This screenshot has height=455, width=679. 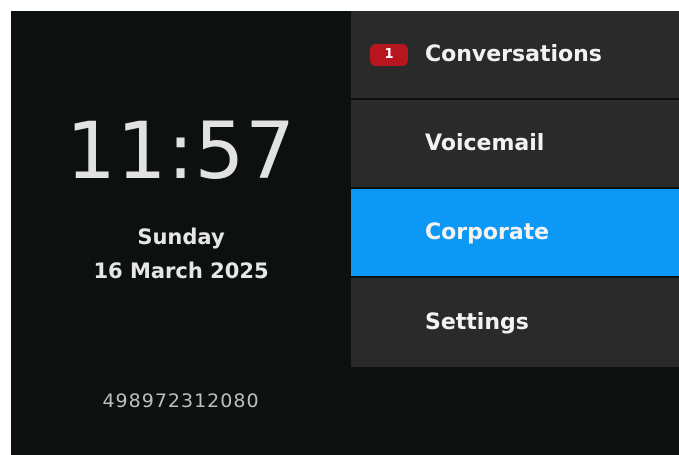 I want to click on menu-item-corporate: Corporate, so click(x=515, y=233).